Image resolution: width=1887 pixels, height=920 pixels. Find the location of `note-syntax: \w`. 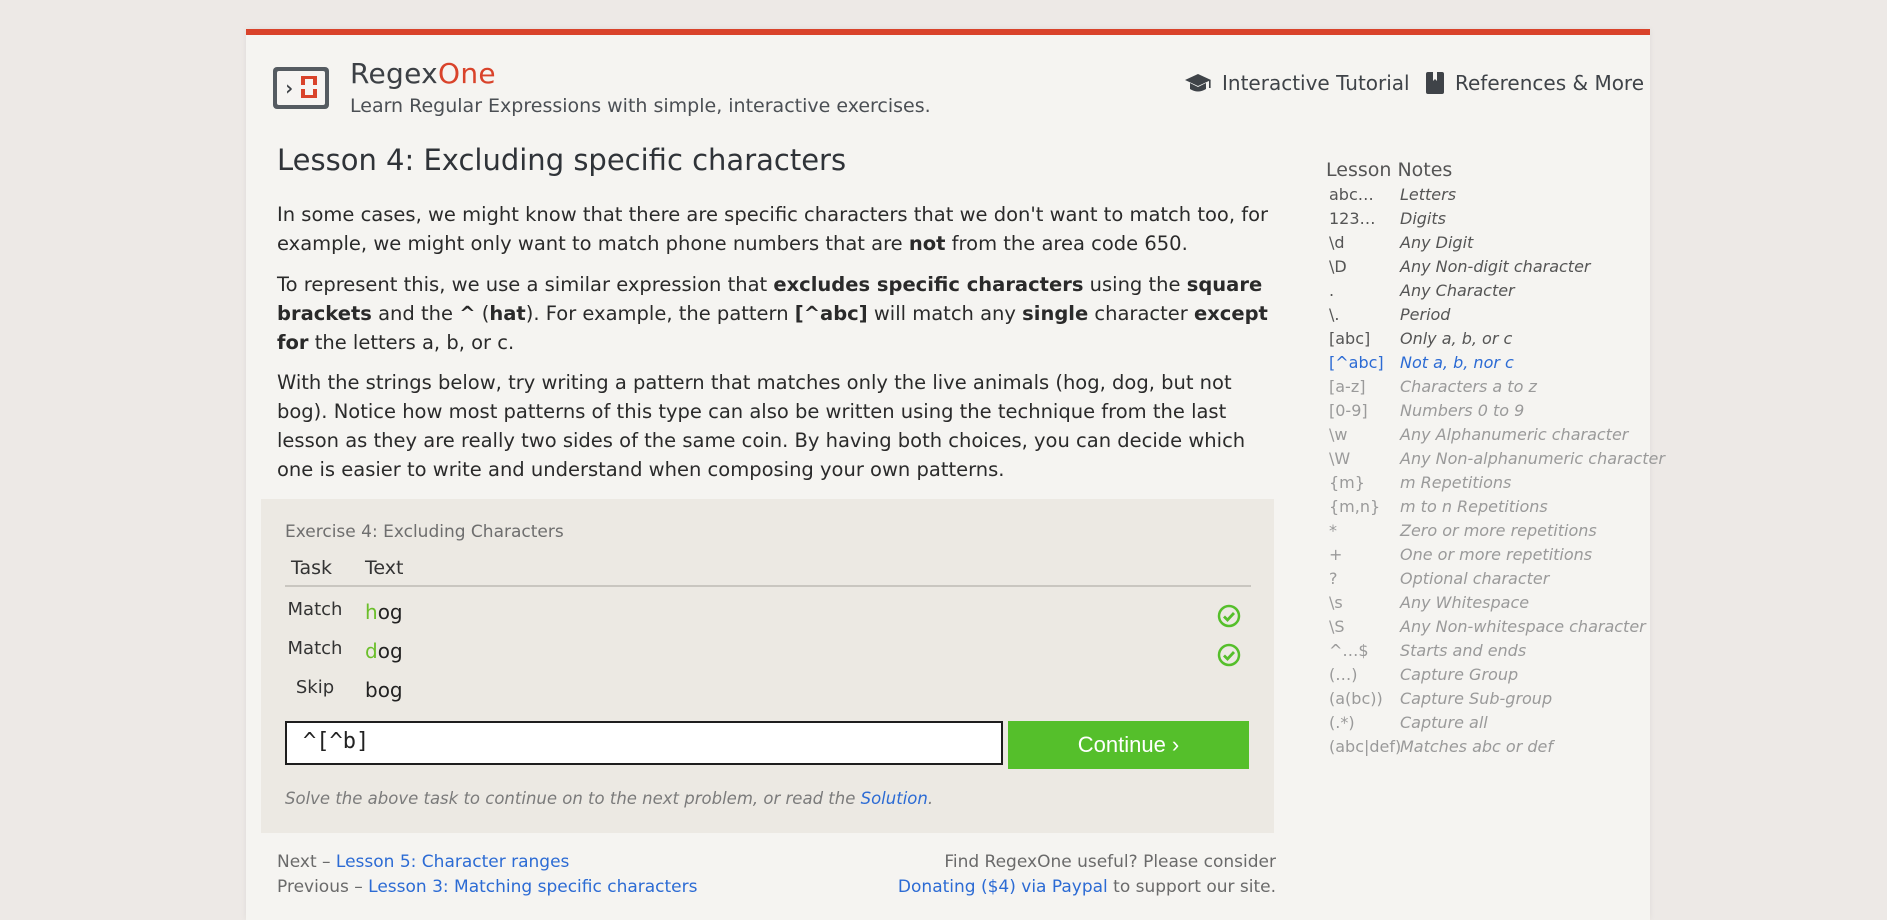

note-syntax: \w is located at coordinates (1338, 434).